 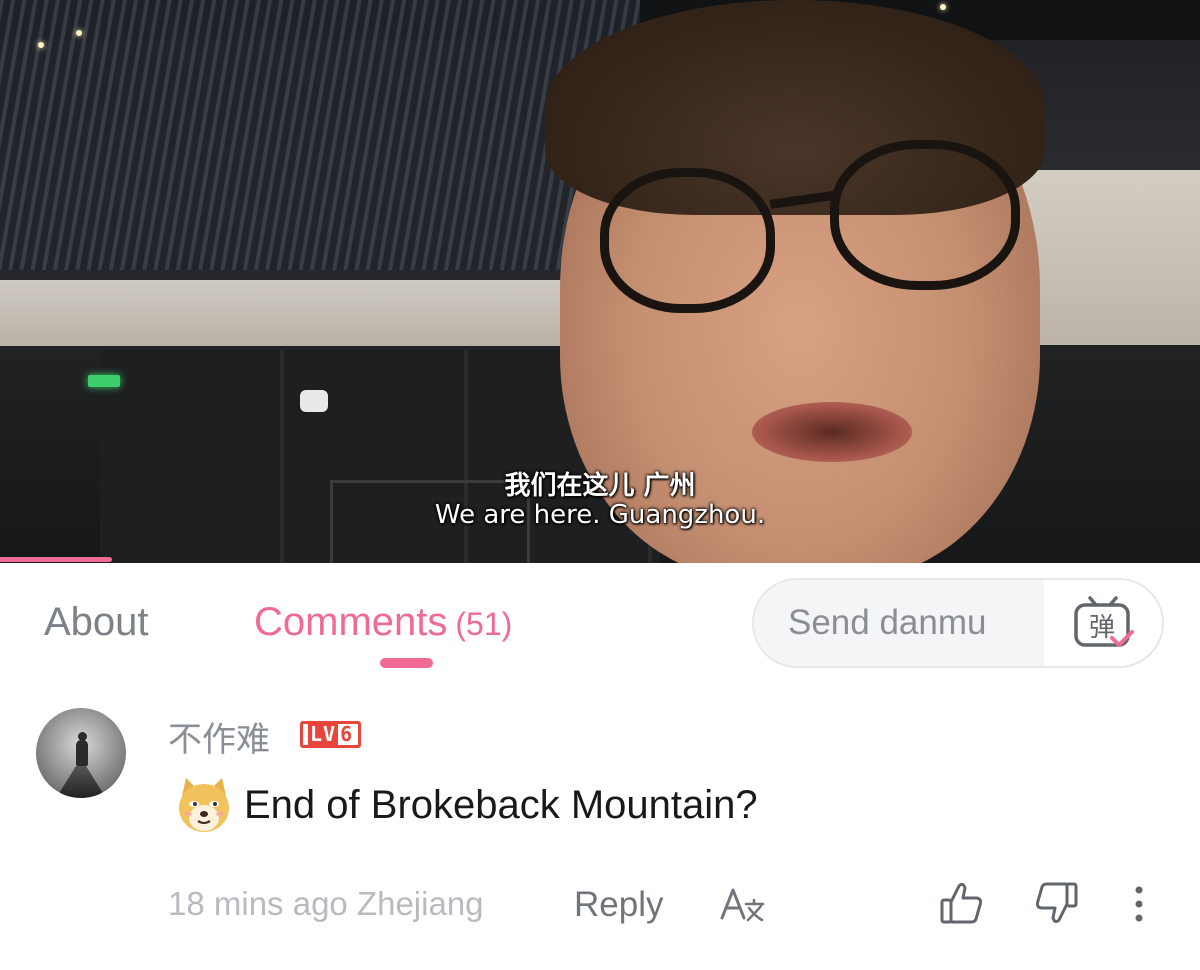 I want to click on comment-time-location: 18 mins ago Zhejiang, so click(x=326, y=903).